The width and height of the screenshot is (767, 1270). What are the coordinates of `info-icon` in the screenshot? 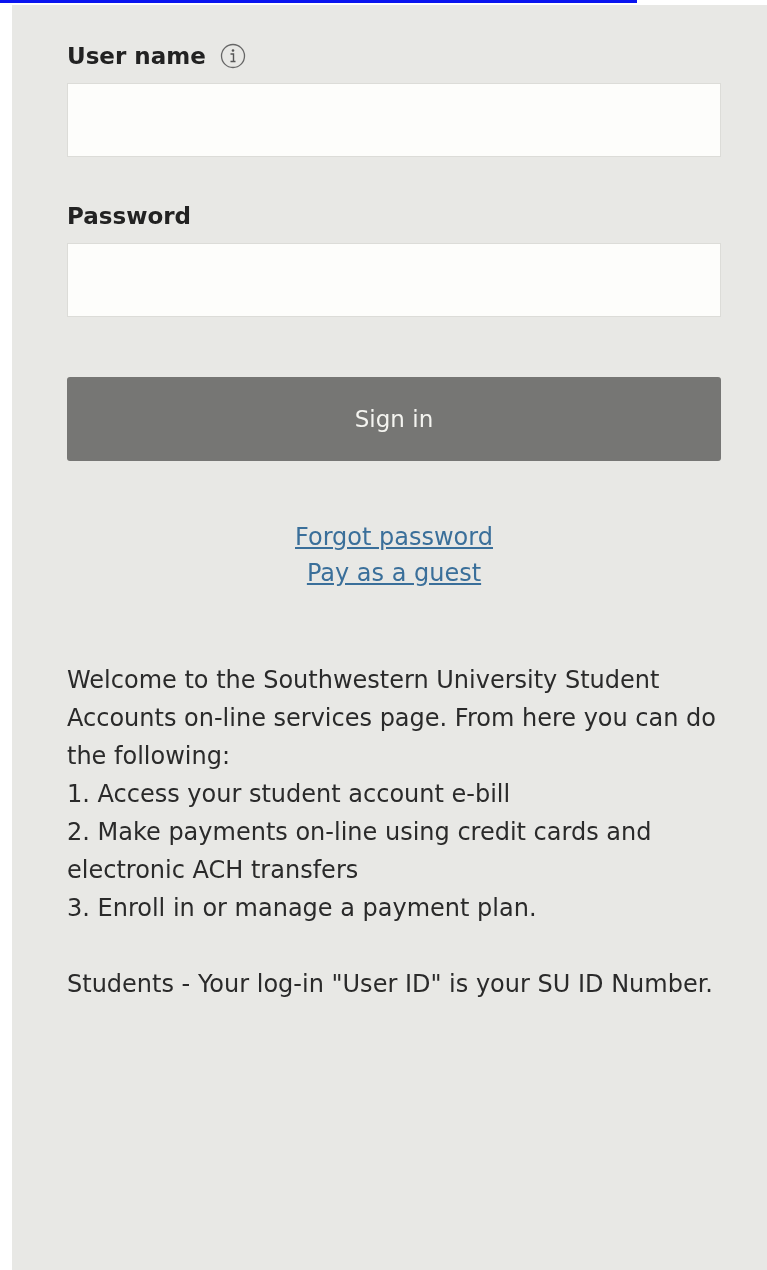 It's located at (232, 56).